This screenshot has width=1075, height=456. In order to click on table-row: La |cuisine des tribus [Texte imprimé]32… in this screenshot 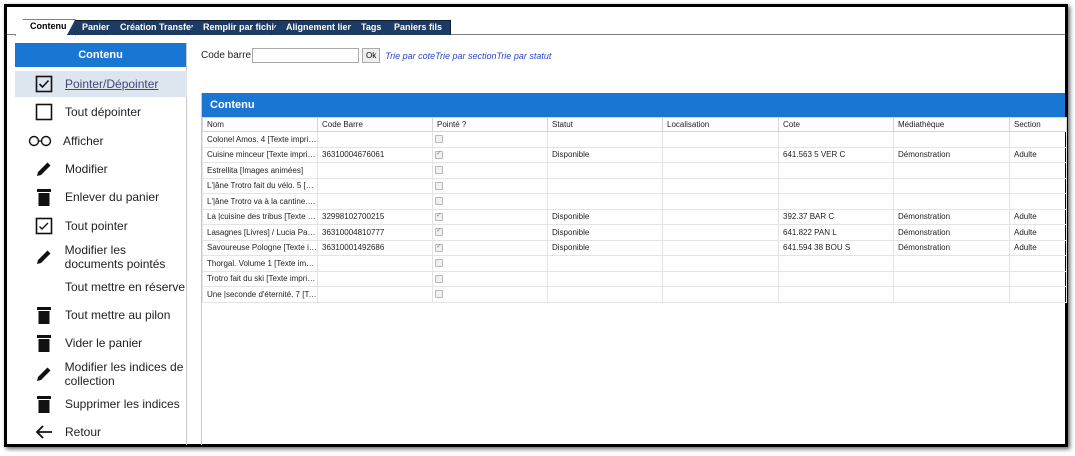, I will do `click(634, 216)`.